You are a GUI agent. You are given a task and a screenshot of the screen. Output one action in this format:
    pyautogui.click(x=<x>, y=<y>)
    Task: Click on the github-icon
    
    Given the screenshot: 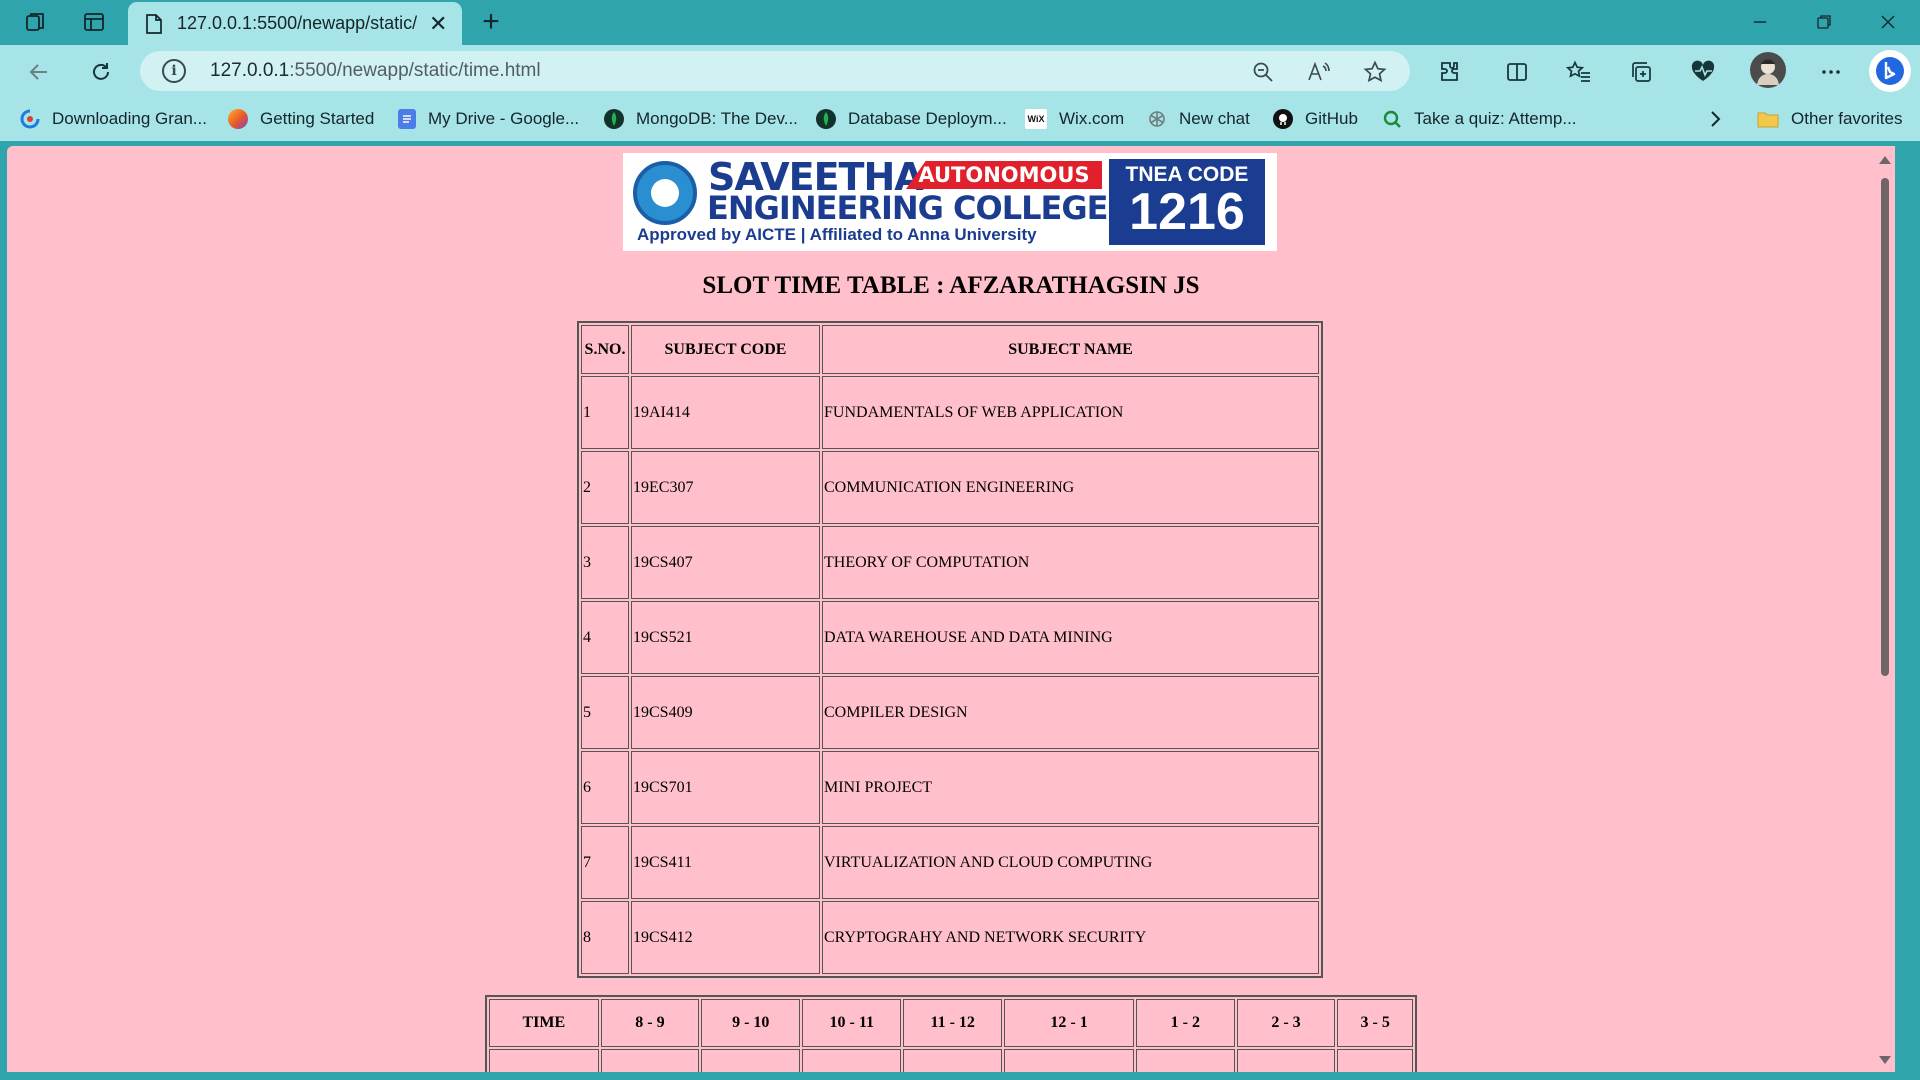 What is the action you would take?
    pyautogui.click(x=1283, y=119)
    